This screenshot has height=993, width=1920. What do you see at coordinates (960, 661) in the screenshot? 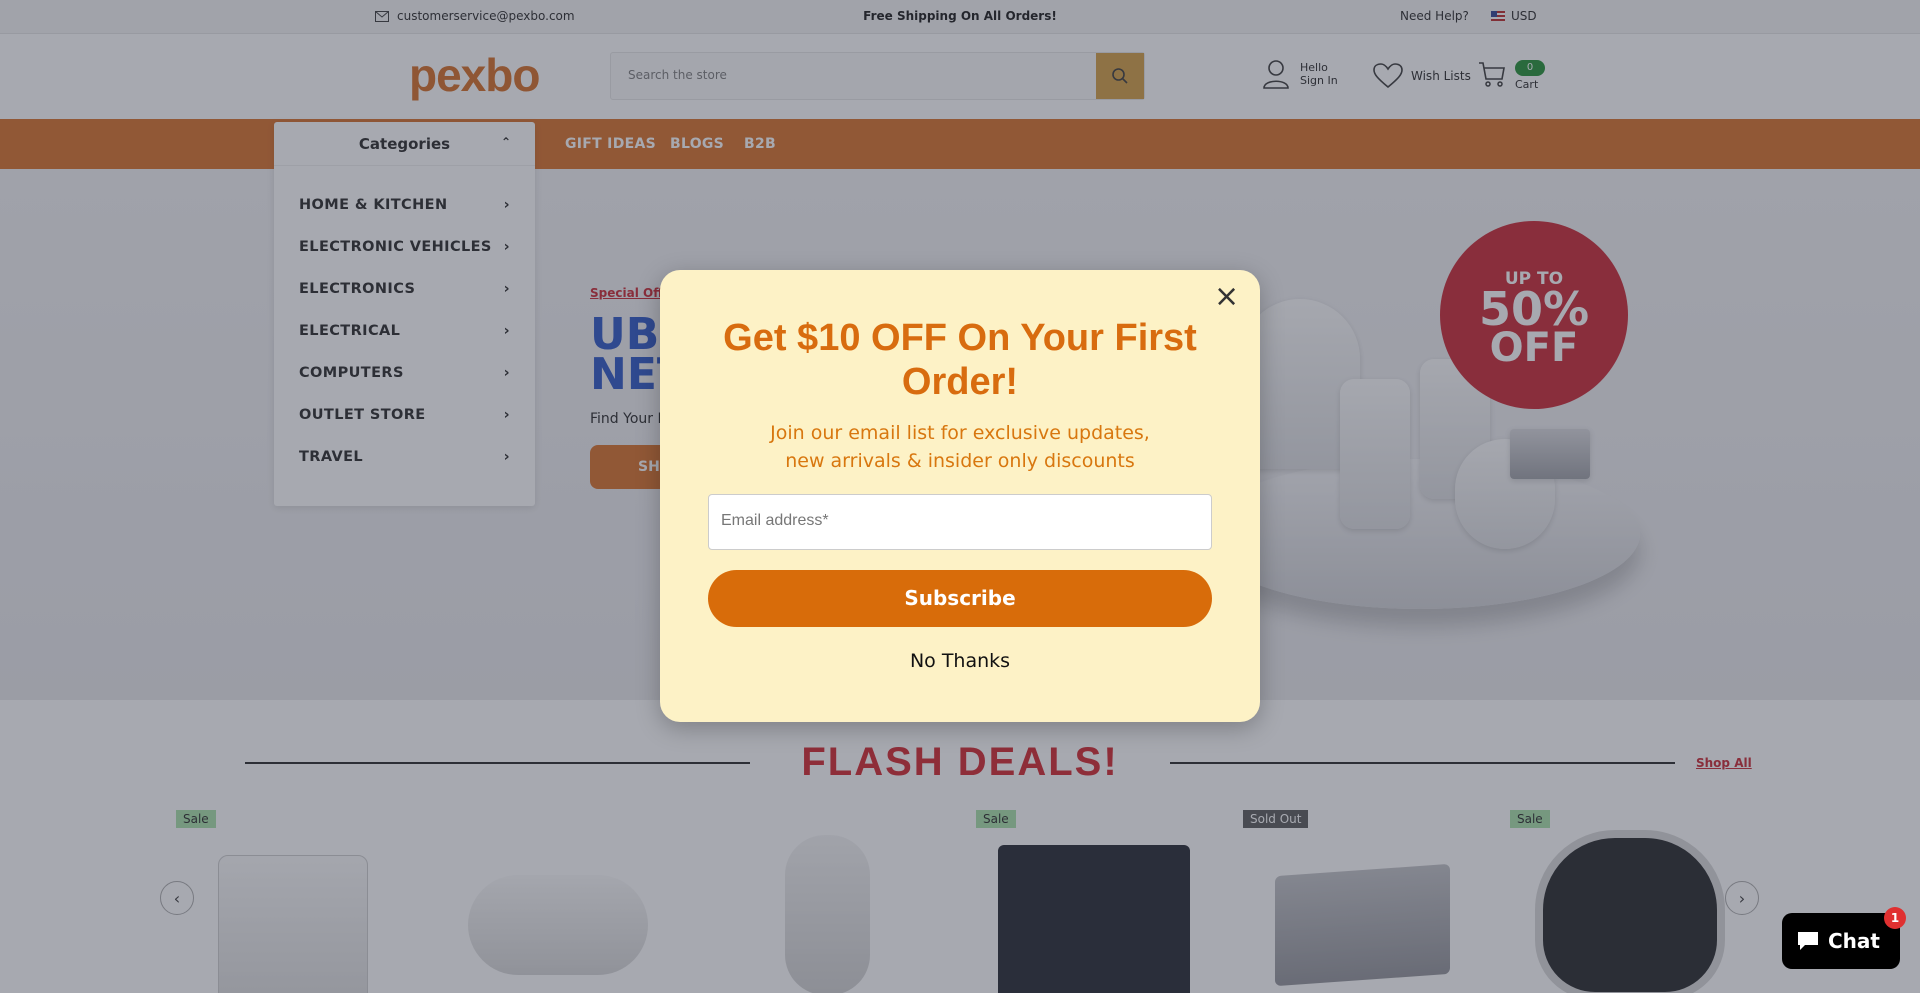
I see `no-thanks-button: No Thanks` at bounding box center [960, 661].